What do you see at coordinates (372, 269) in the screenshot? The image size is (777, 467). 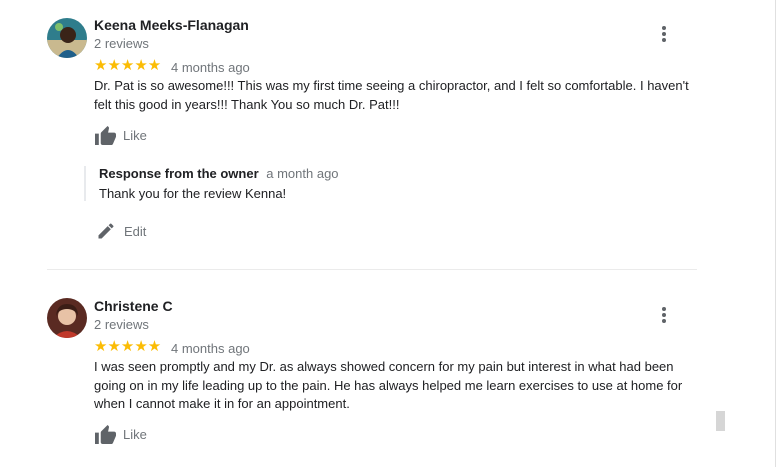 I see `review-divider` at bounding box center [372, 269].